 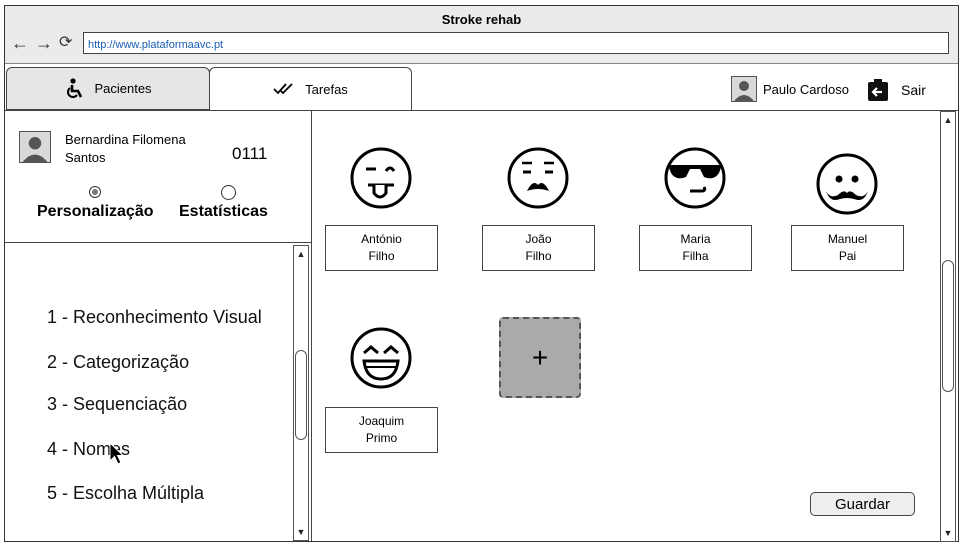 I want to click on family-card-manuel: Manuel Pai, so click(x=847, y=248).